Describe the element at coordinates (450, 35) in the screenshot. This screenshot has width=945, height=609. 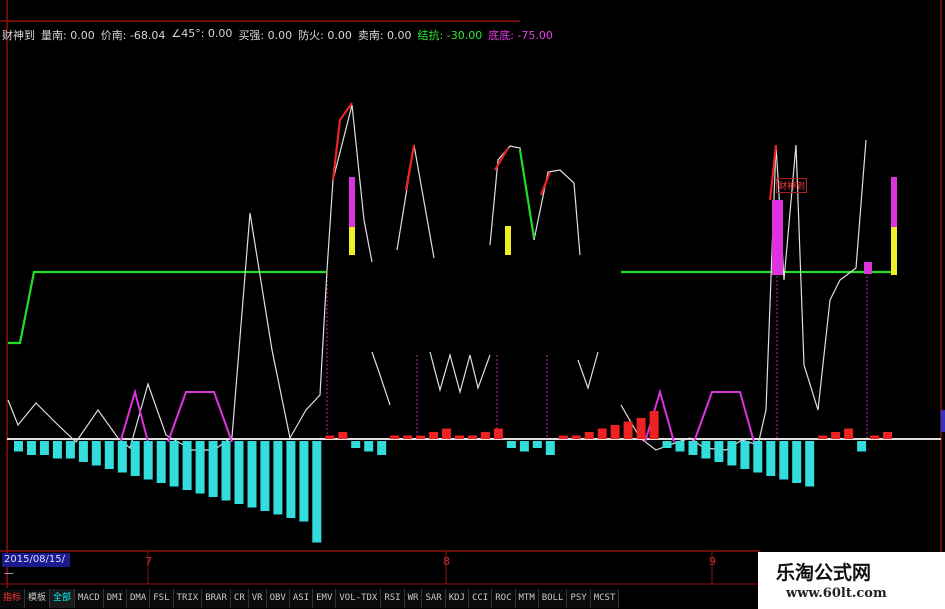
I see `header-field-6: 结抗: -30.00` at that location.